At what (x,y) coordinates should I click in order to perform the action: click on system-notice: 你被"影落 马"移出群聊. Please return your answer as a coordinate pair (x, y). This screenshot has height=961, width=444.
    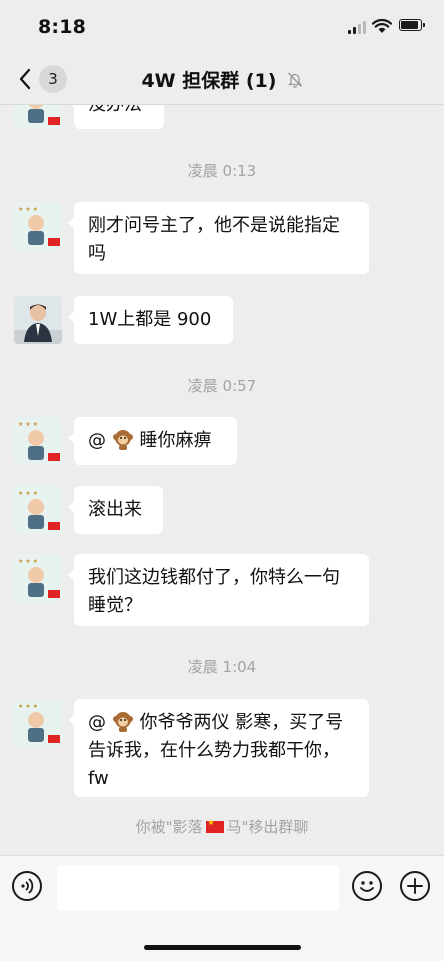
    Looking at the image, I should click on (222, 826).